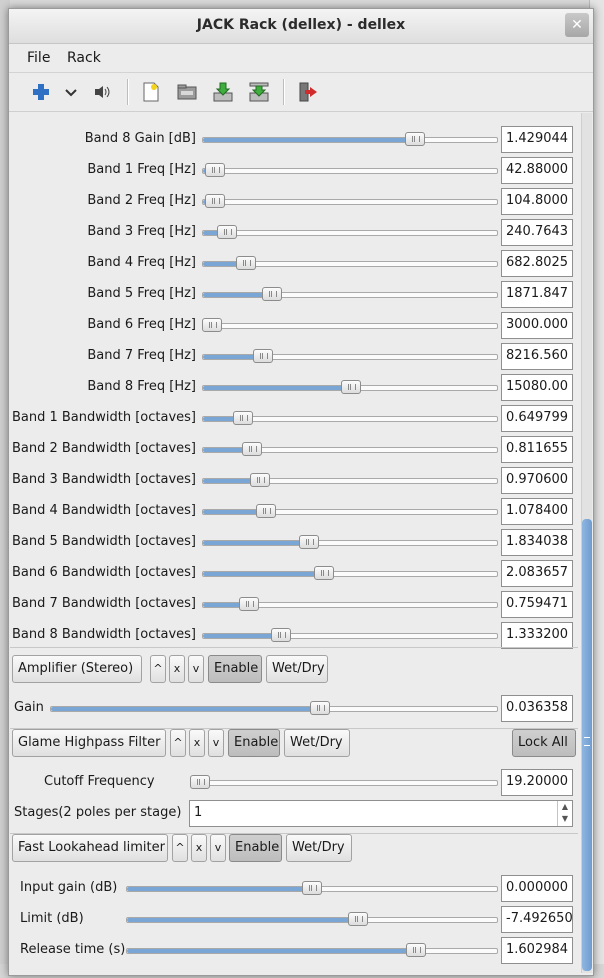  I want to click on value-field: 2.083657, so click(537, 573).